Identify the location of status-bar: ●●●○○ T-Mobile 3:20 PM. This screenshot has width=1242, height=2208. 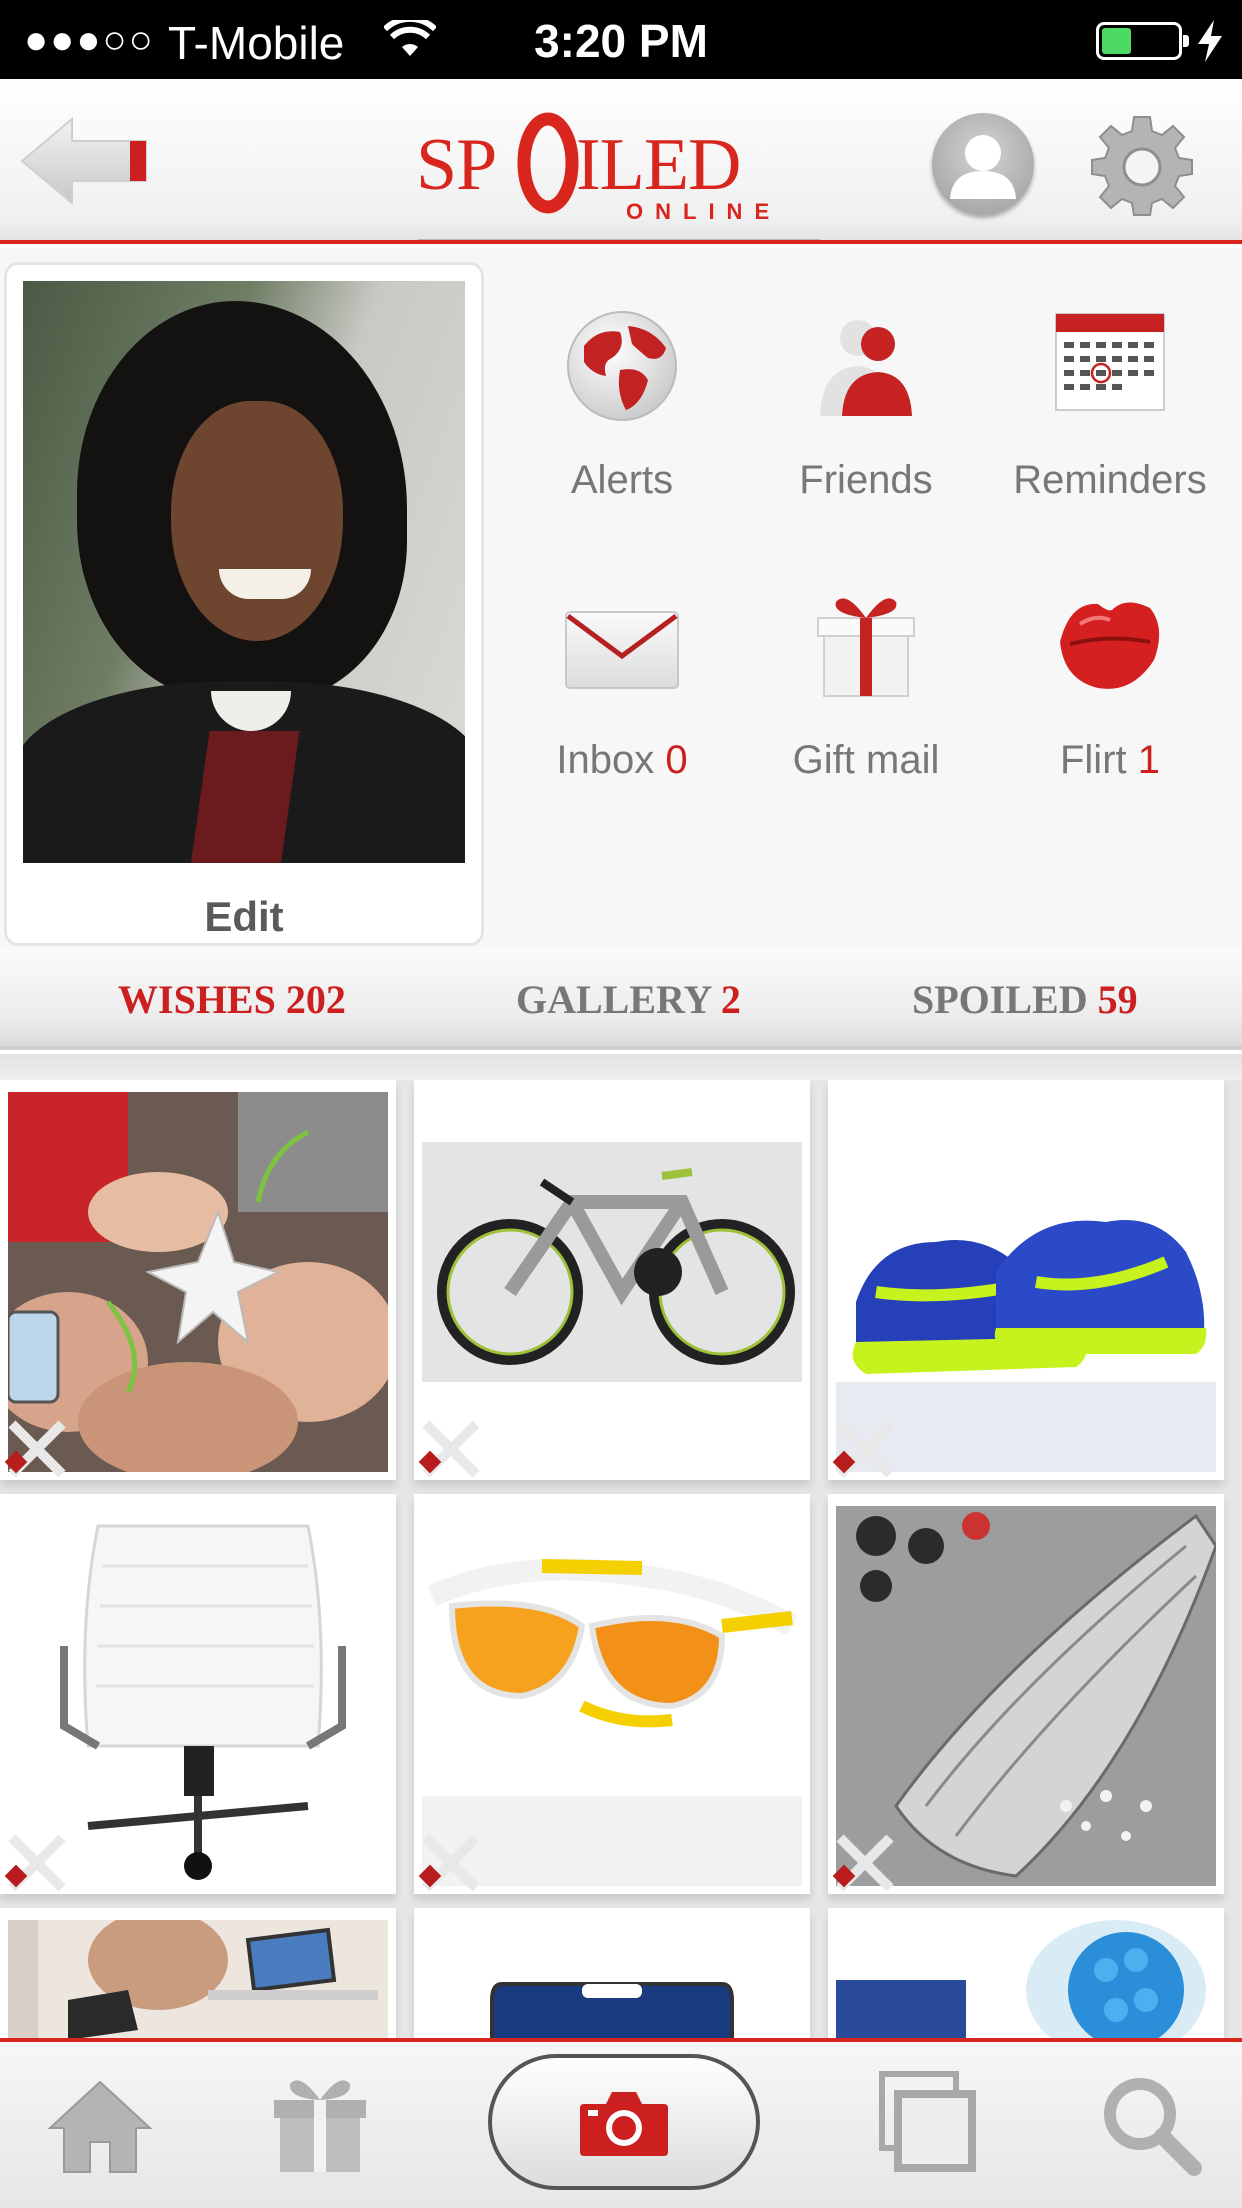
(621, 39).